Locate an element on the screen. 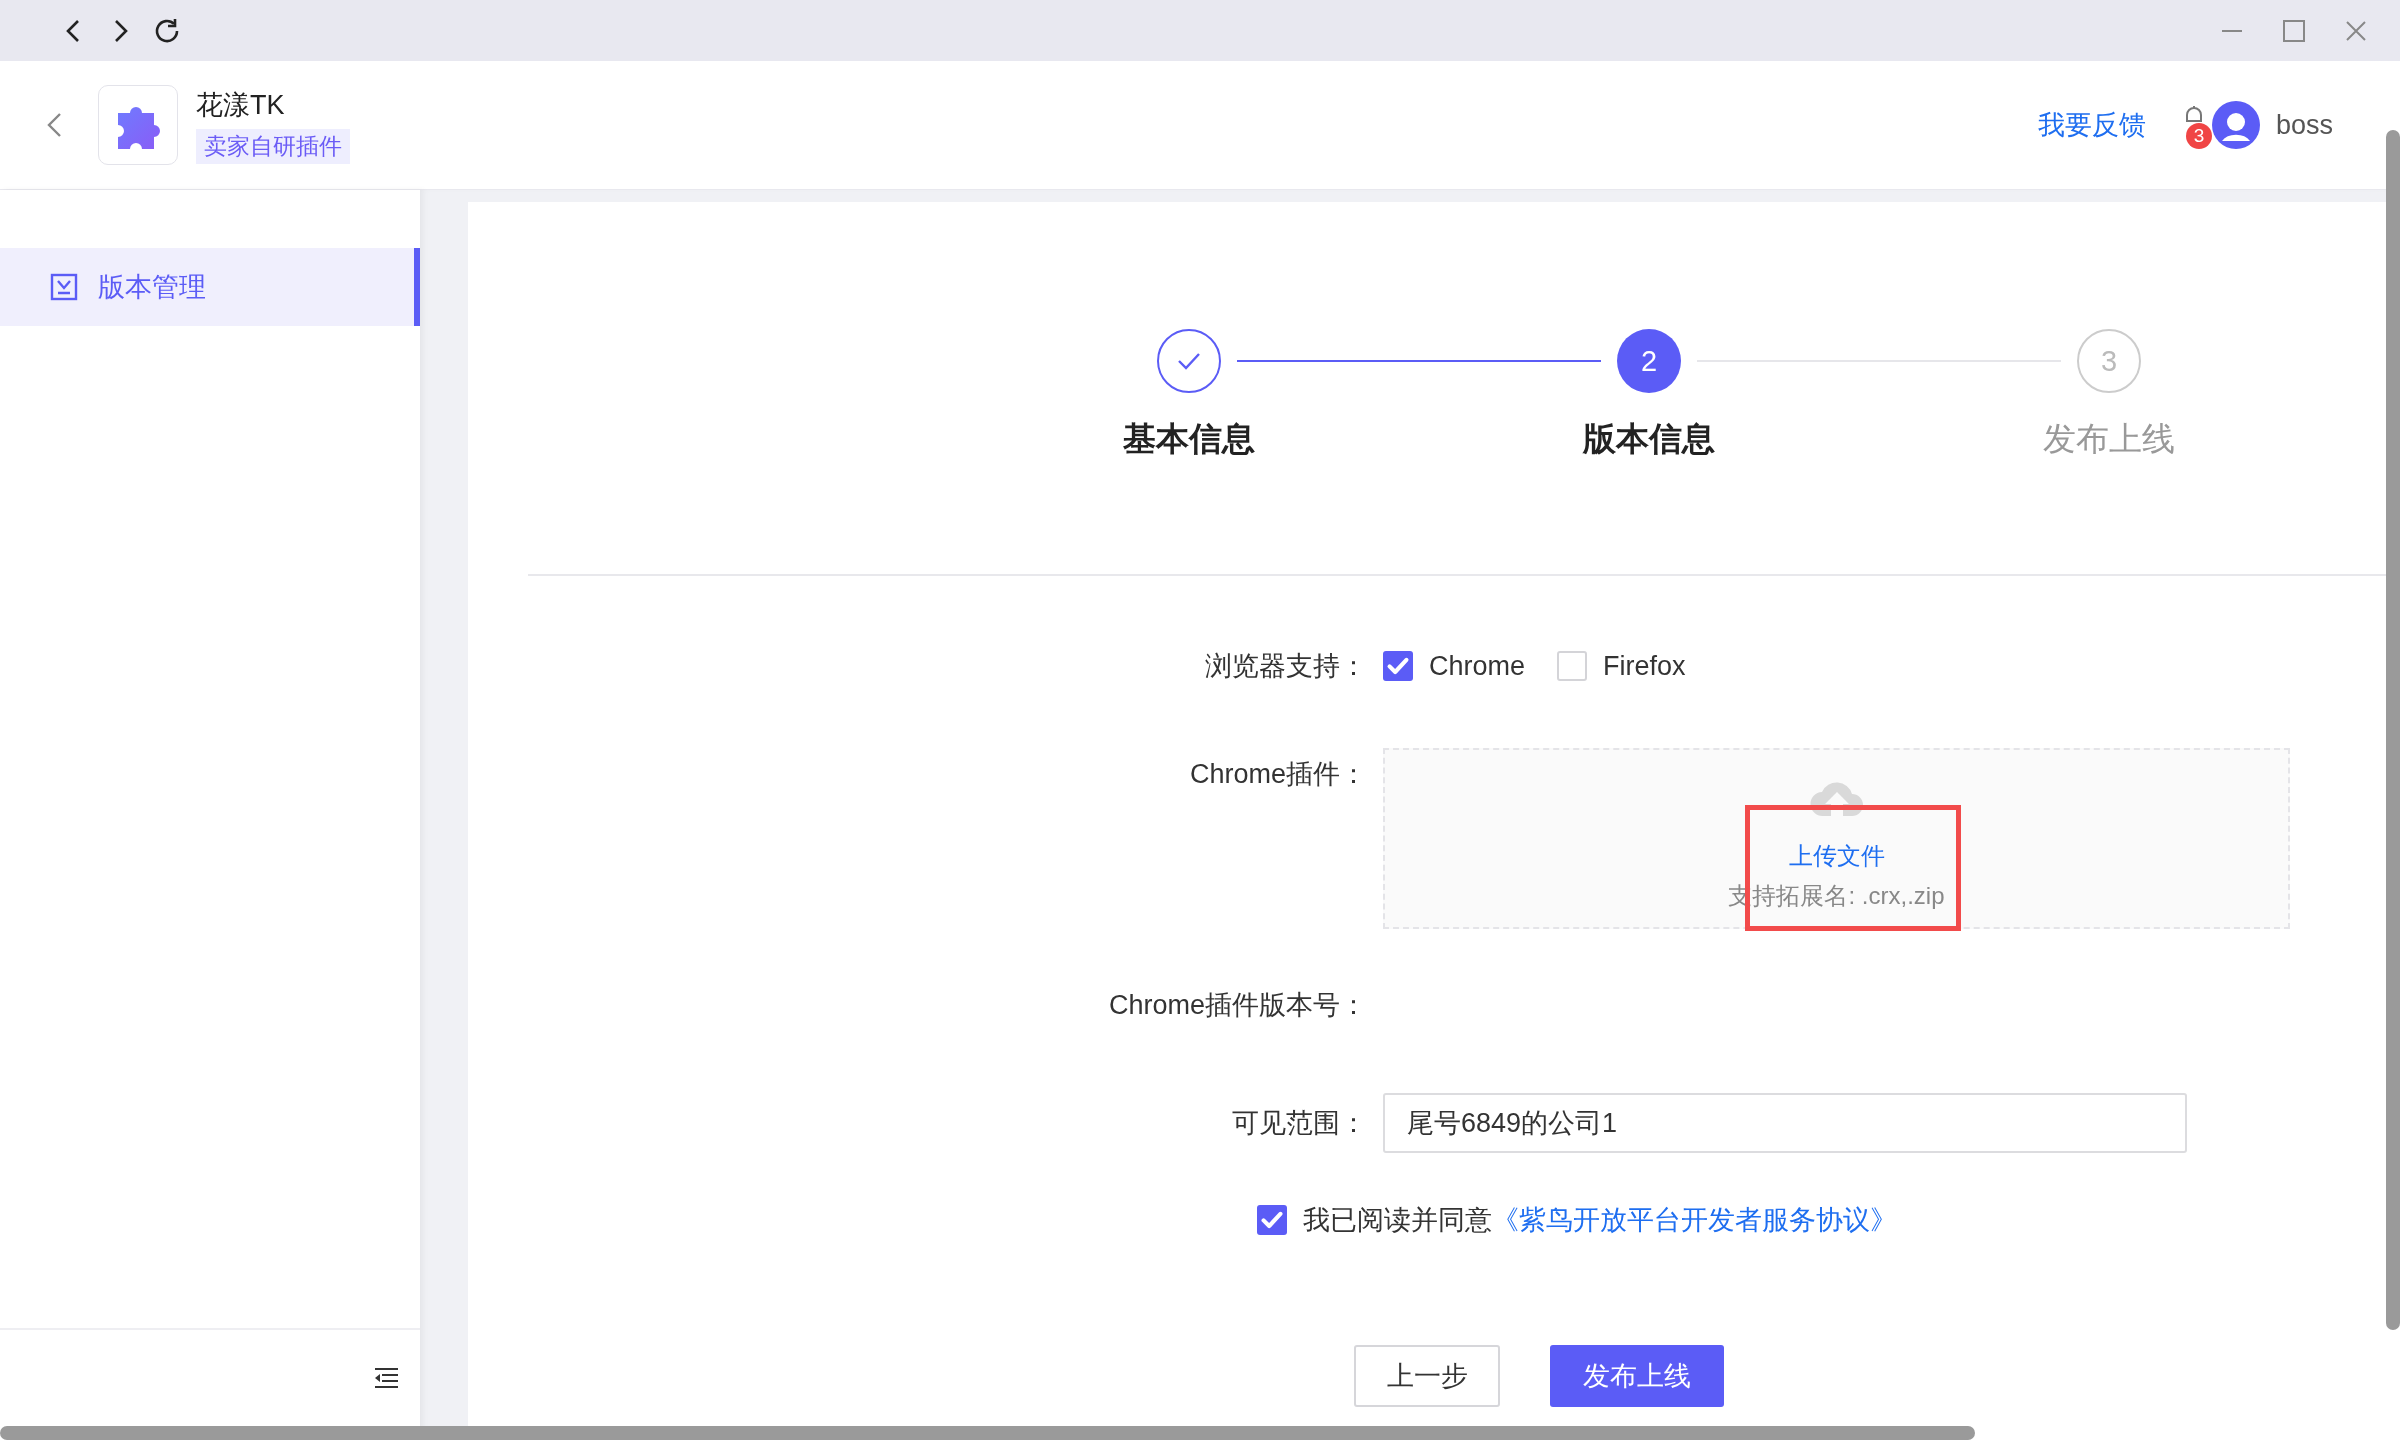 The height and width of the screenshot is (1440, 2400). agreement-text: 我已阅读并同意《紫鸟开放平台开发者服务协议》 is located at coordinates (1600, 1220).